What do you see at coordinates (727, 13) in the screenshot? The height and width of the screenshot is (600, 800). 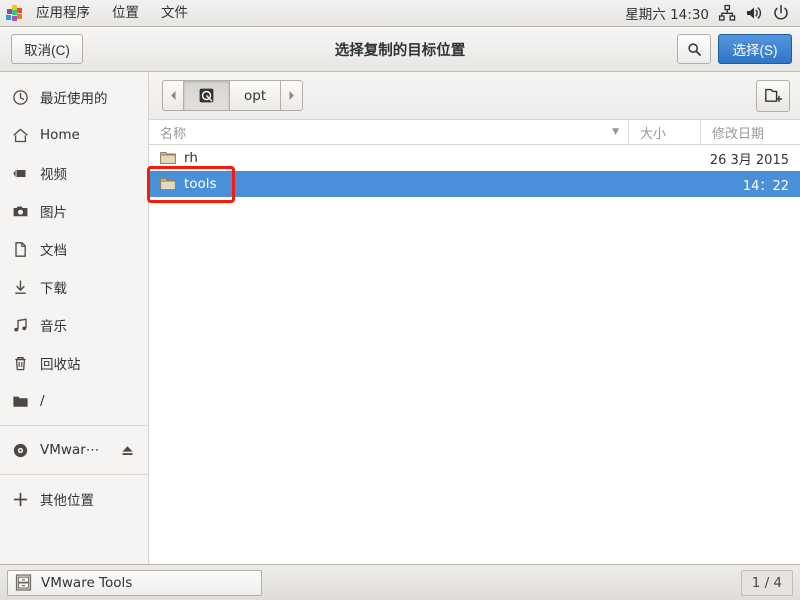 I see `network-icon` at bounding box center [727, 13].